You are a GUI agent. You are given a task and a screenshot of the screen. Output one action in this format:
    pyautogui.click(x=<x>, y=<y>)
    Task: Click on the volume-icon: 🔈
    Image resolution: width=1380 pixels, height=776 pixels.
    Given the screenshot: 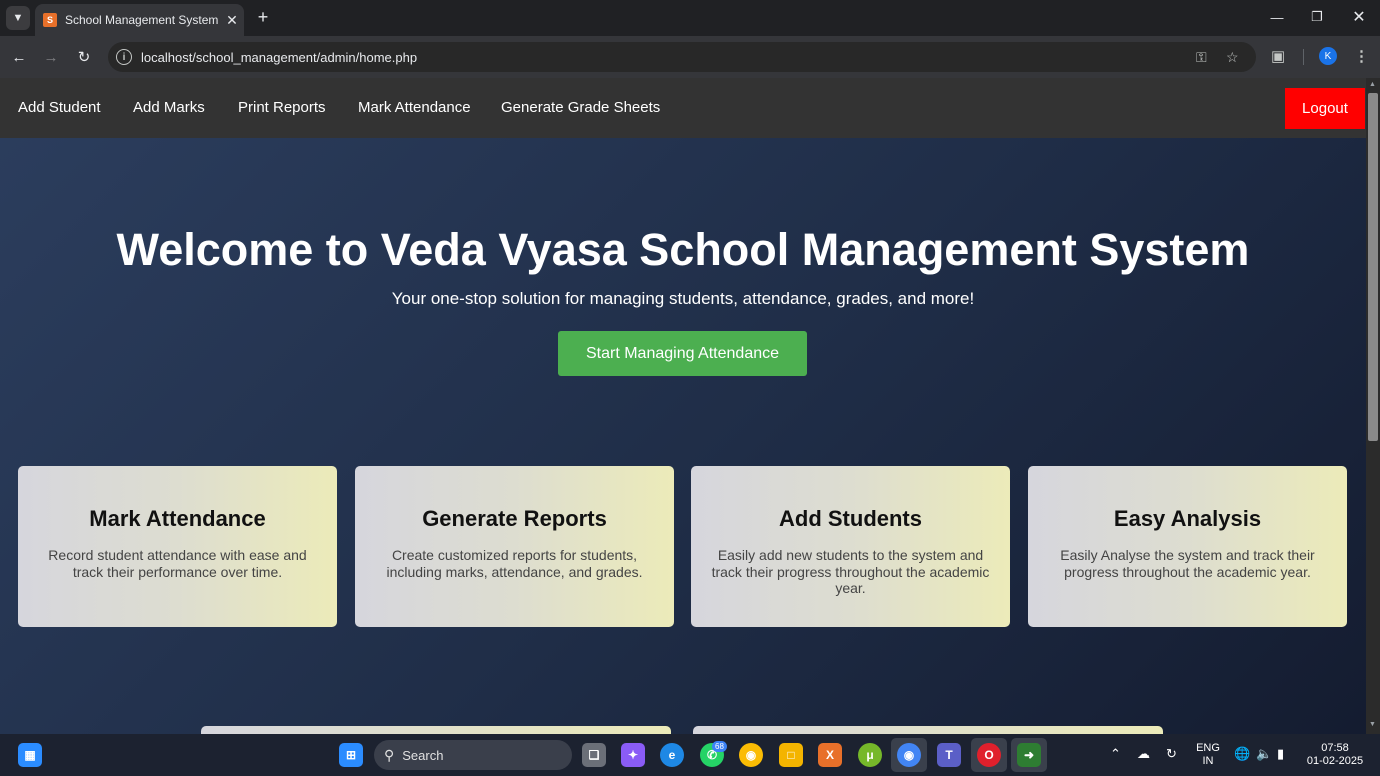 What is the action you would take?
    pyautogui.click(x=1264, y=754)
    